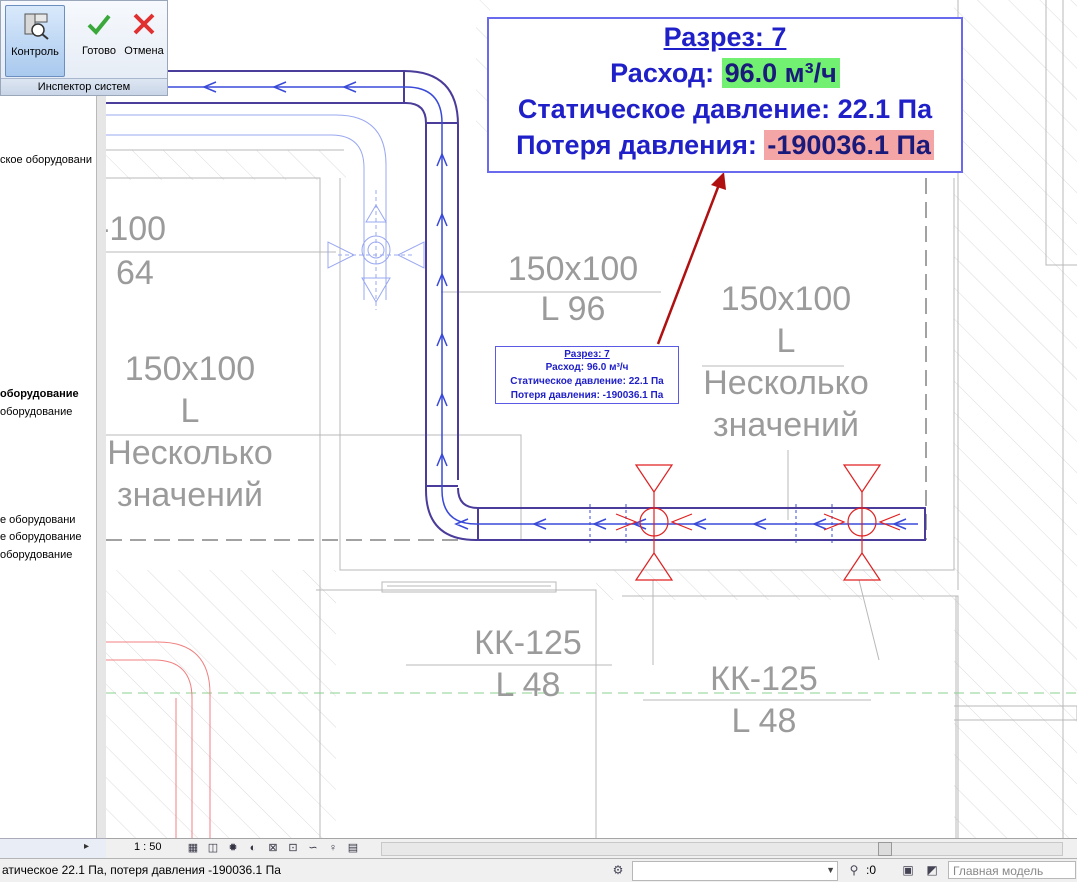  I want to click on temp-view-icon: ▤, so click(353, 848).